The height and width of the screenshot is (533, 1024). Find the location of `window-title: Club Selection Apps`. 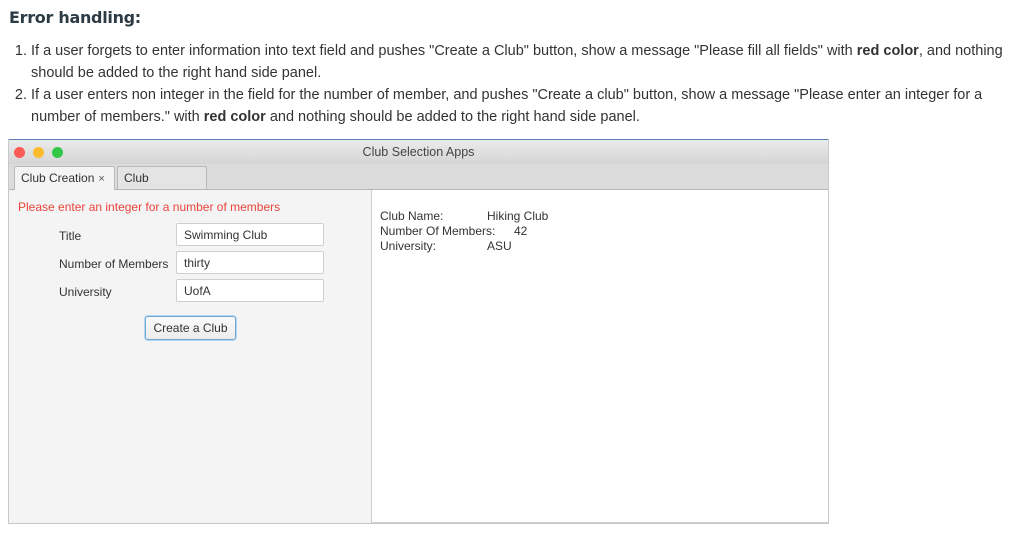

window-title: Club Selection Apps is located at coordinates (418, 152).